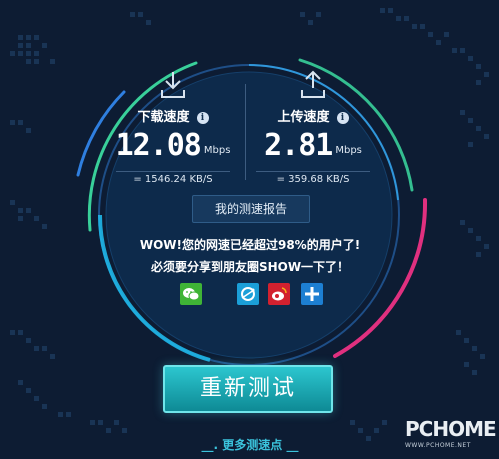  Describe the element at coordinates (438, 445) in the screenshot. I see `watermark-url: WWW.PCHOME.NET` at that location.